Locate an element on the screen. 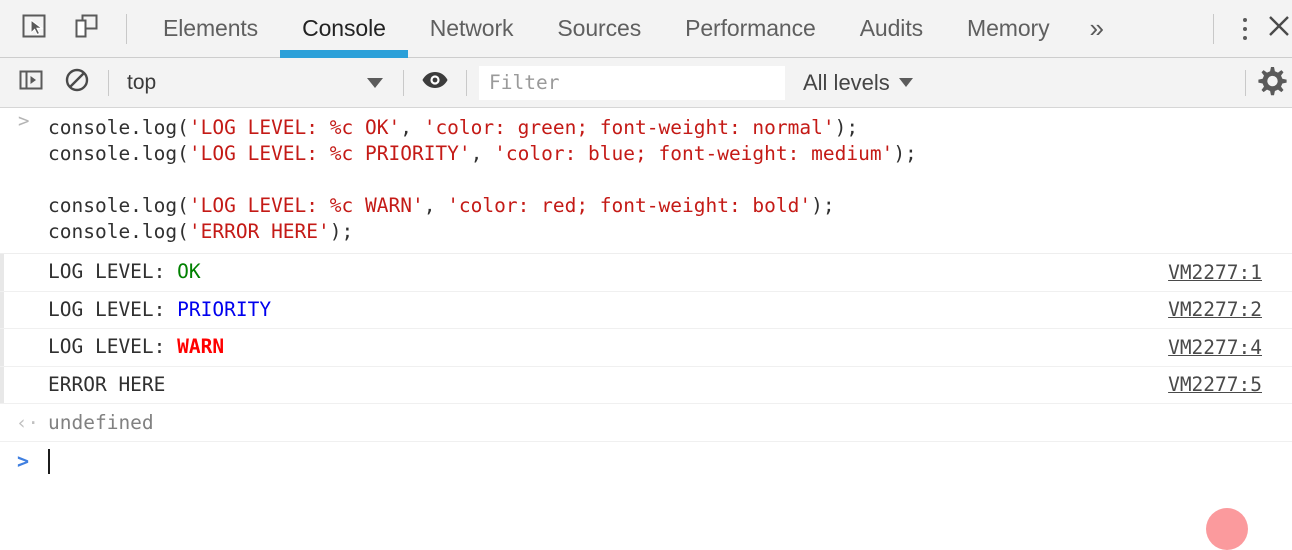  log-message-styled-value: WARN is located at coordinates (201, 347).